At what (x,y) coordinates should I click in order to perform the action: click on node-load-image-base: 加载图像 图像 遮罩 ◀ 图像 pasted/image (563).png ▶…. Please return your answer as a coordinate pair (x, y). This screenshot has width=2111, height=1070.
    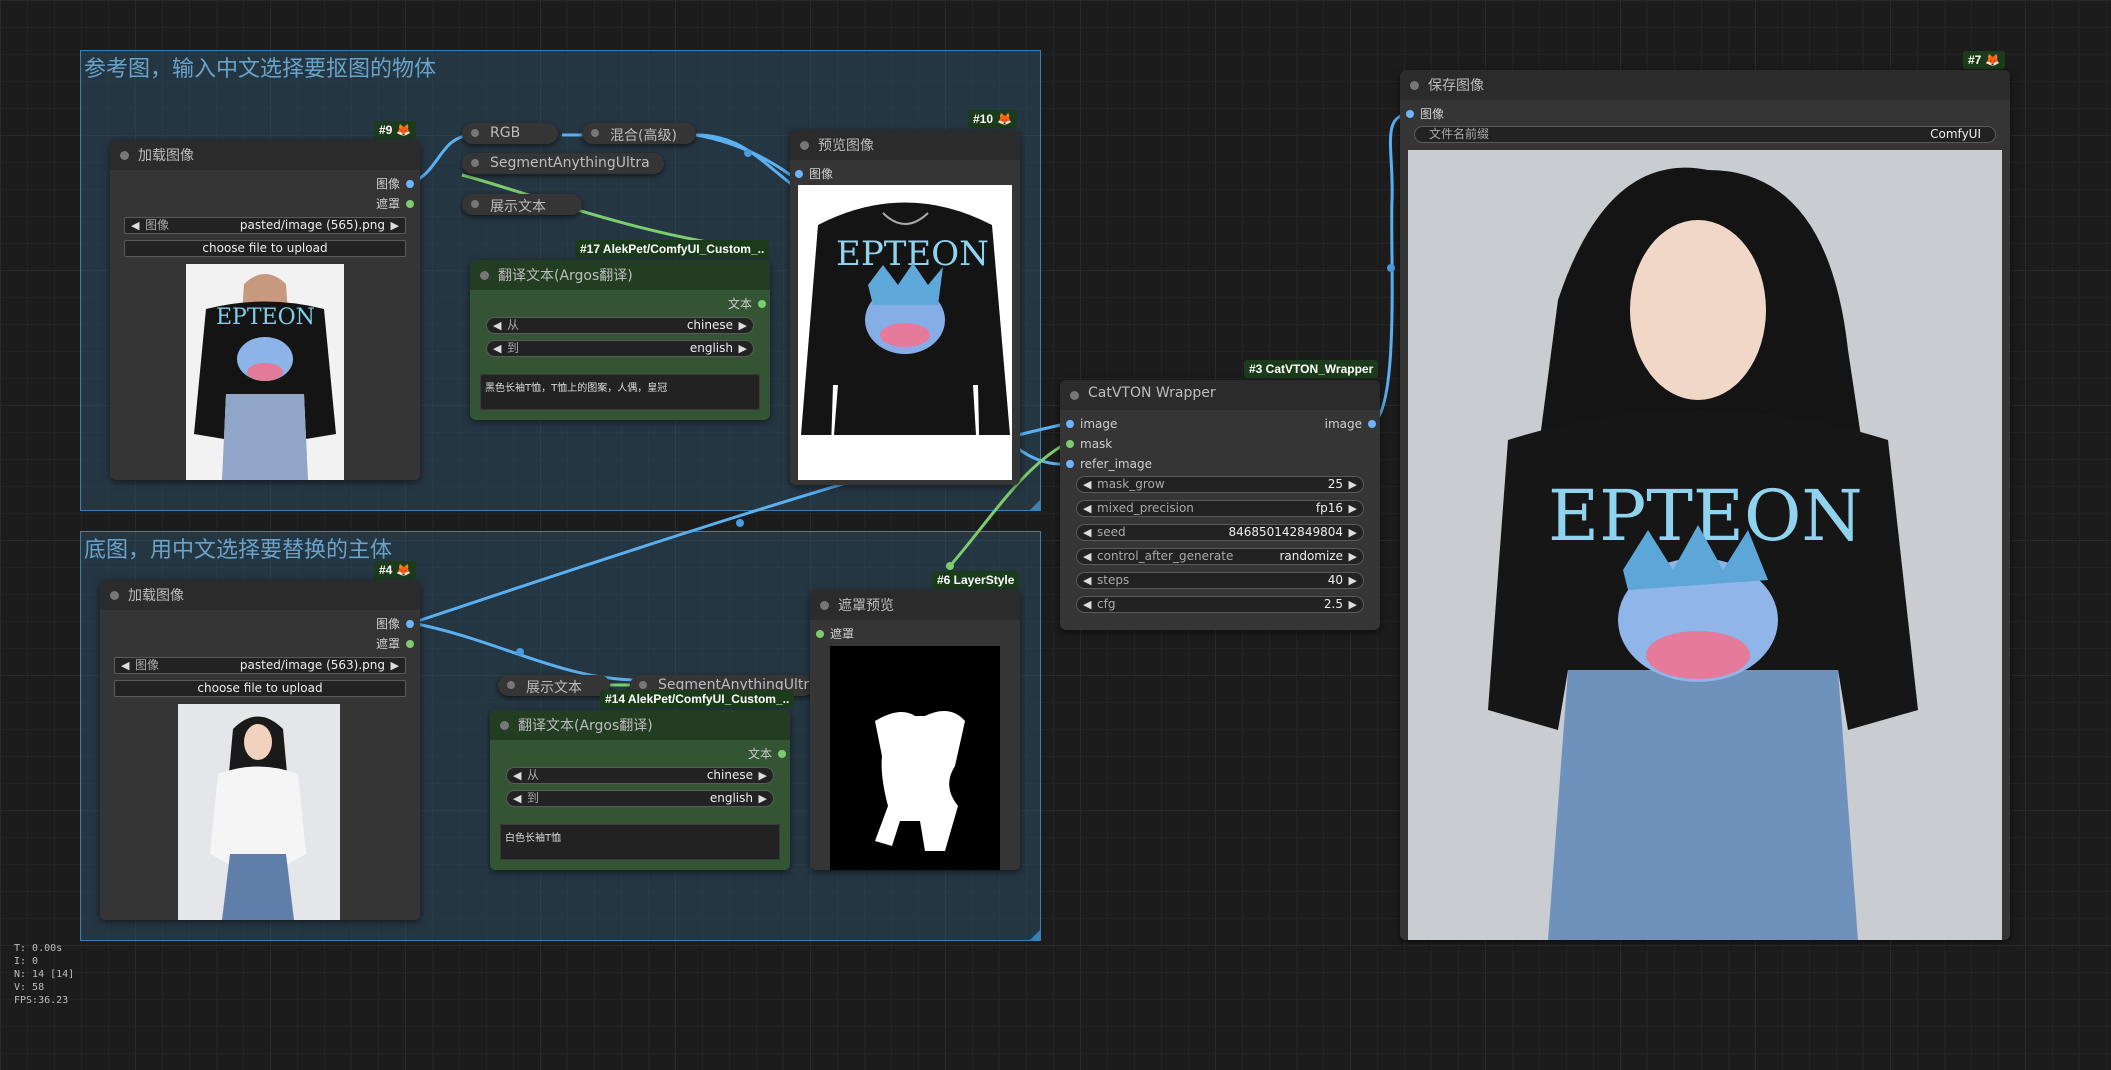
    Looking at the image, I should click on (260, 750).